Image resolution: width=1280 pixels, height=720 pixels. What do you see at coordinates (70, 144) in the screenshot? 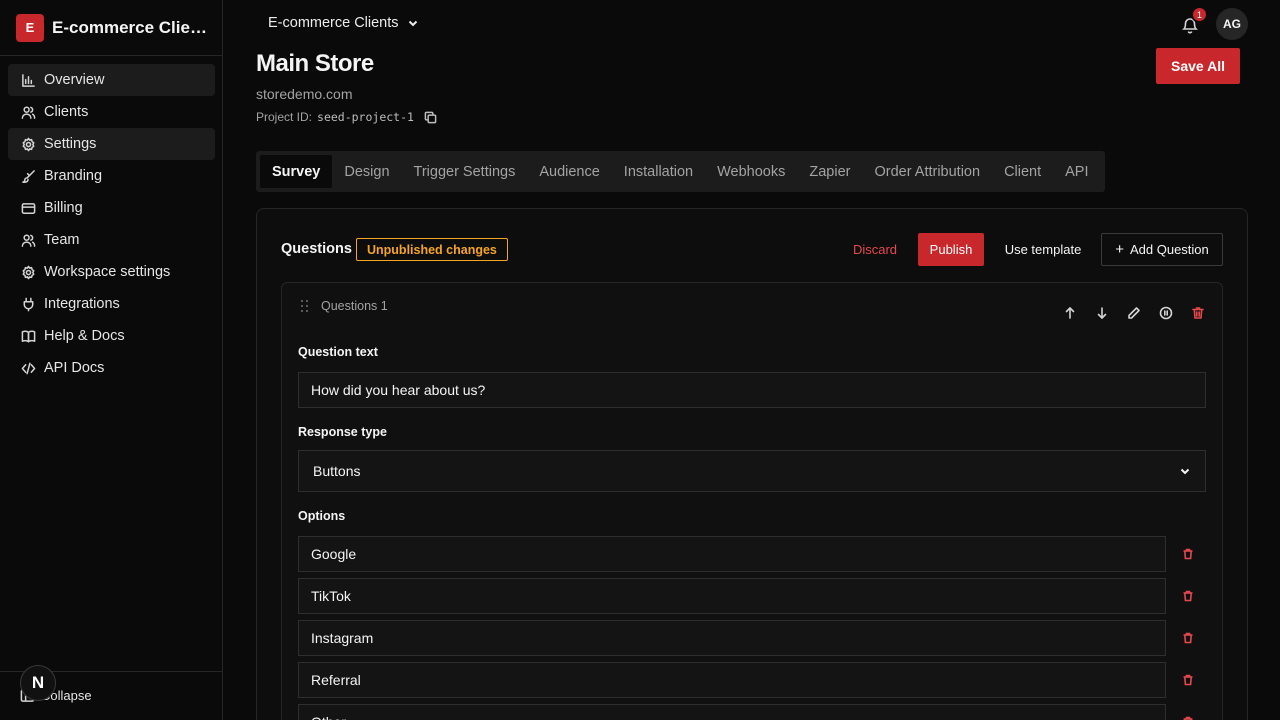
I see `sidebar-item-label: Settings` at bounding box center [70, 144].